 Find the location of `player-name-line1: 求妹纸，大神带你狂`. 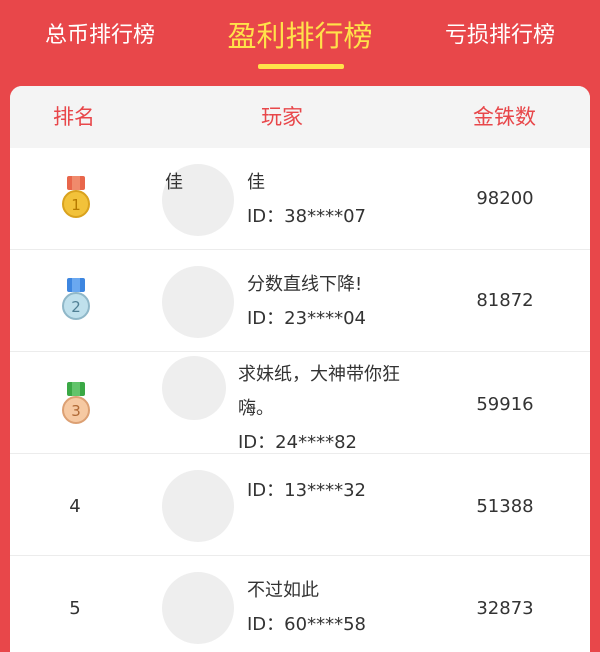

player-name-line1: 求妹纸，大神带你狂 is located at coordinates (319, 374).